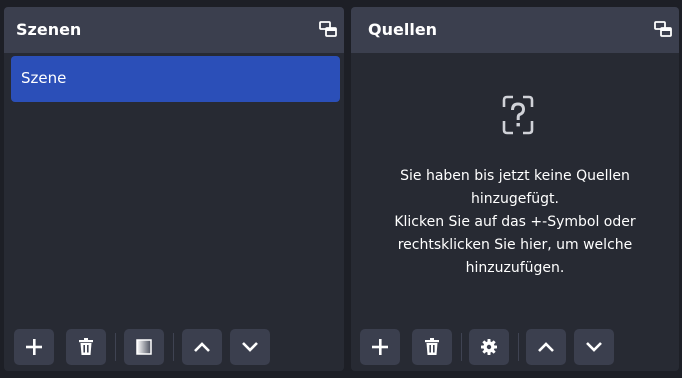 This screenshot has height=378, width=682. I want to click on gear-icon, so click(489, 347).